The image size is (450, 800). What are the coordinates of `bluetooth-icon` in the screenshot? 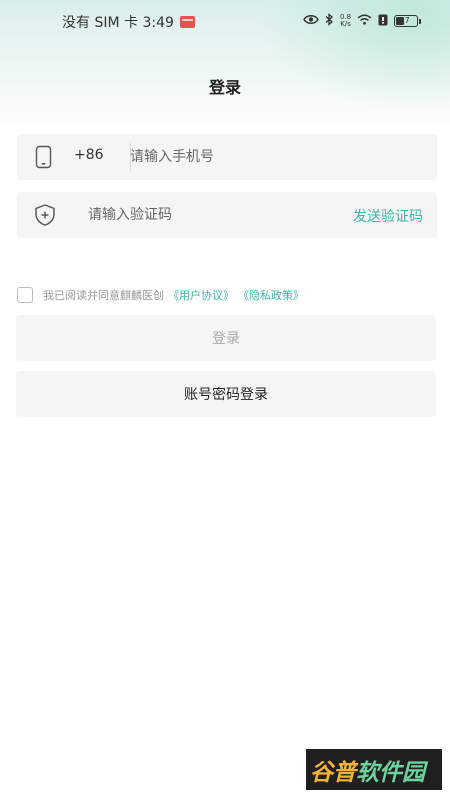 It's located at (329, 21).